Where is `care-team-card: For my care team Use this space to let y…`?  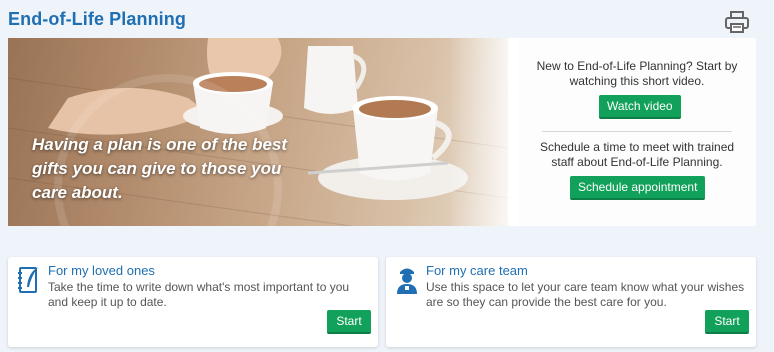
care-team-card: For my care team Use this space to let y… is located at coordinates (571, 302).